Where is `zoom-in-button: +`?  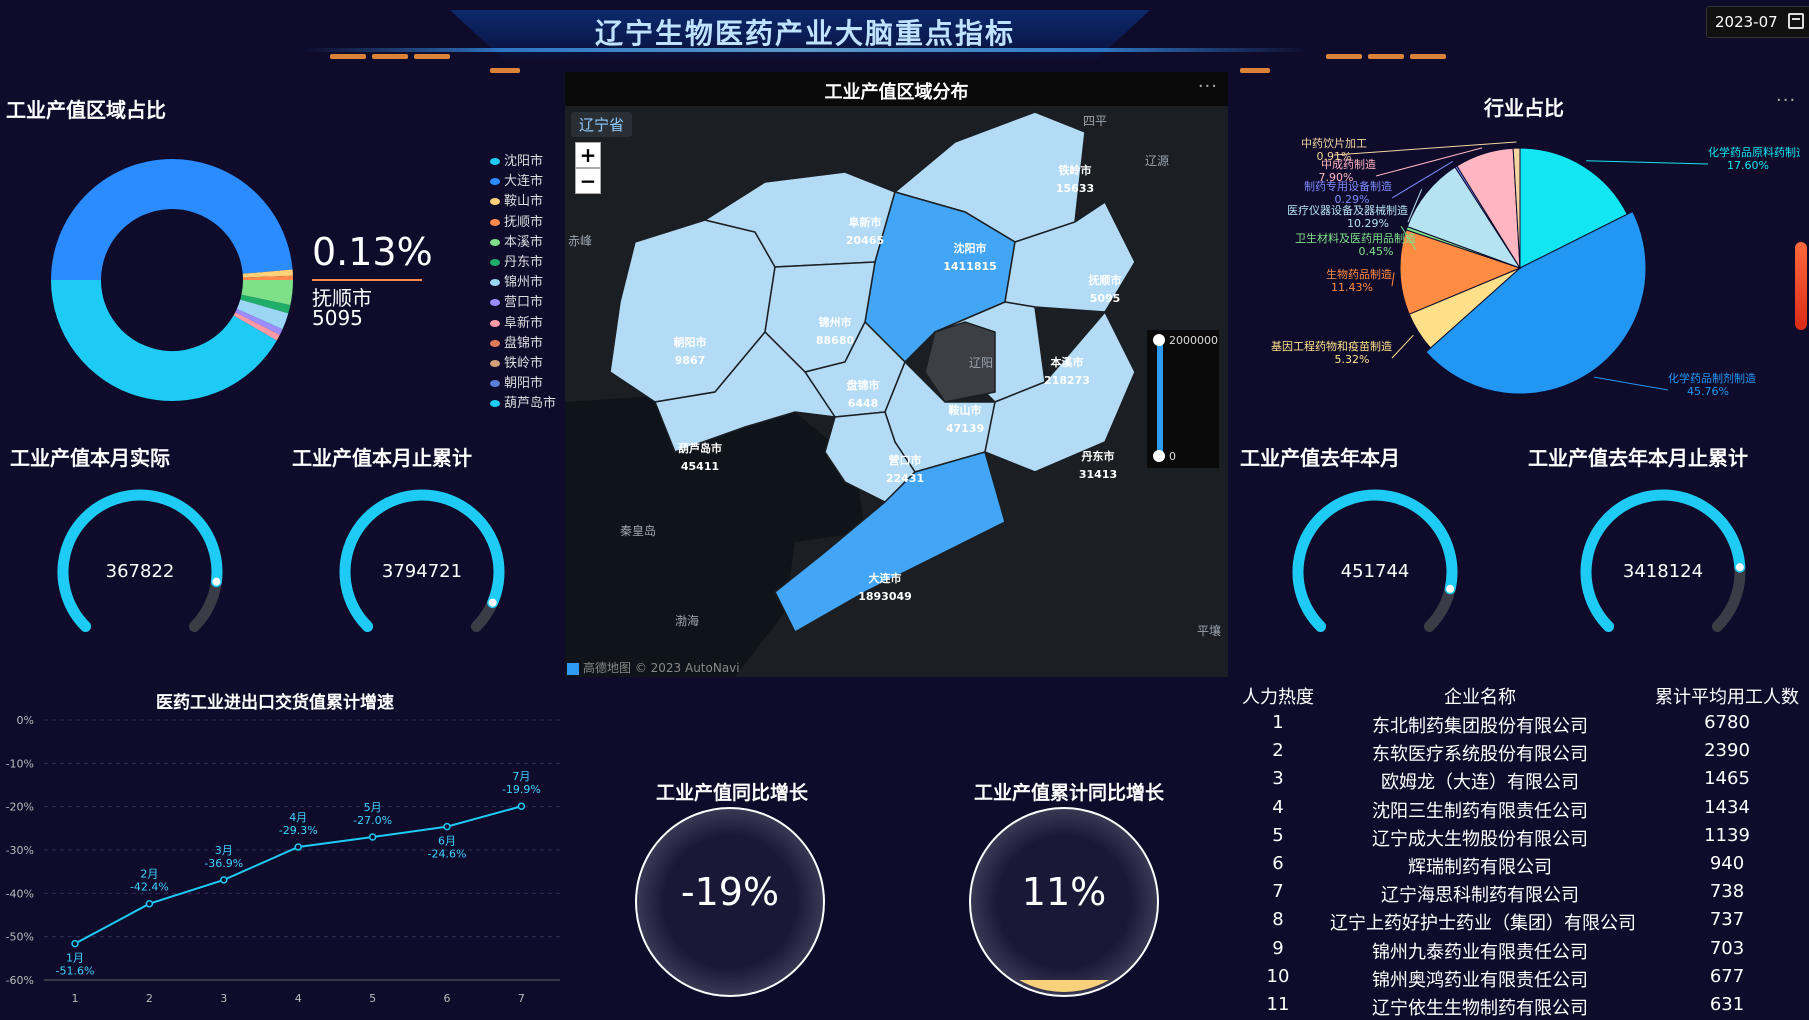
zoom-in-button: + is located at coordinates (588, 155).